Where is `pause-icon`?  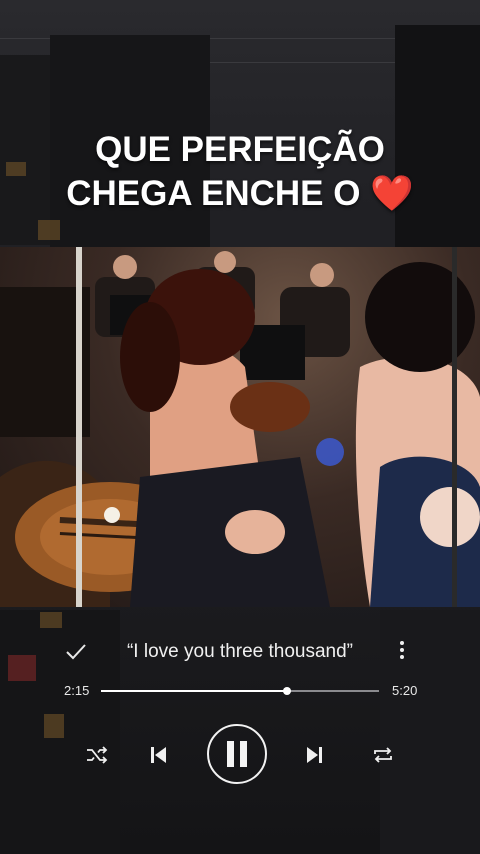 pause-icon is located at coordinates (237, 754).